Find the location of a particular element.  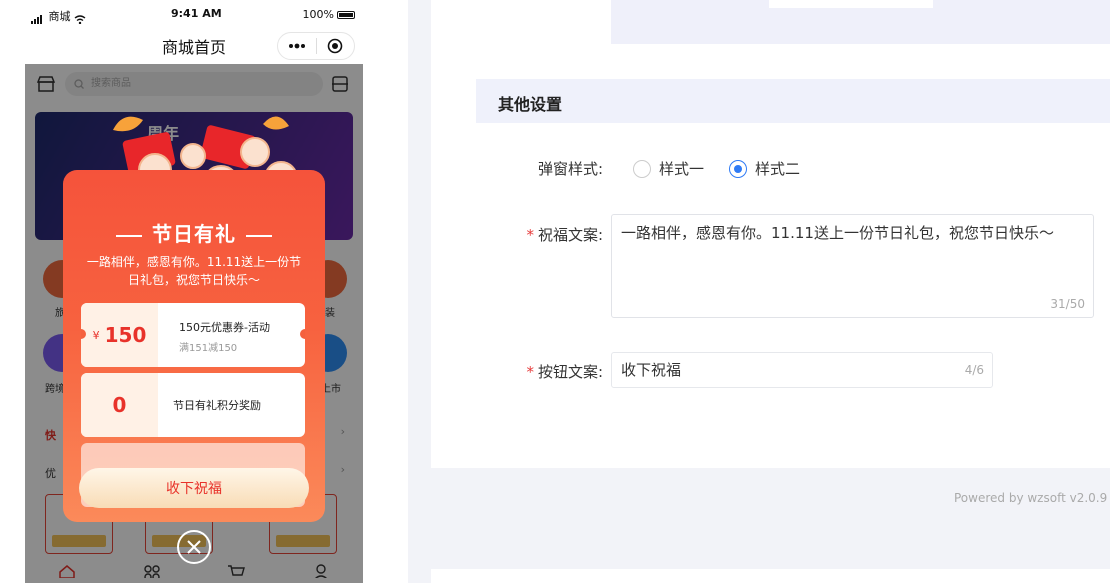

blessing-textarea: 一路相伴，感恩有你。11.11送上一份节日礼包，祝您节日快乐～ 31/50 is located at coordinates (852, 266).